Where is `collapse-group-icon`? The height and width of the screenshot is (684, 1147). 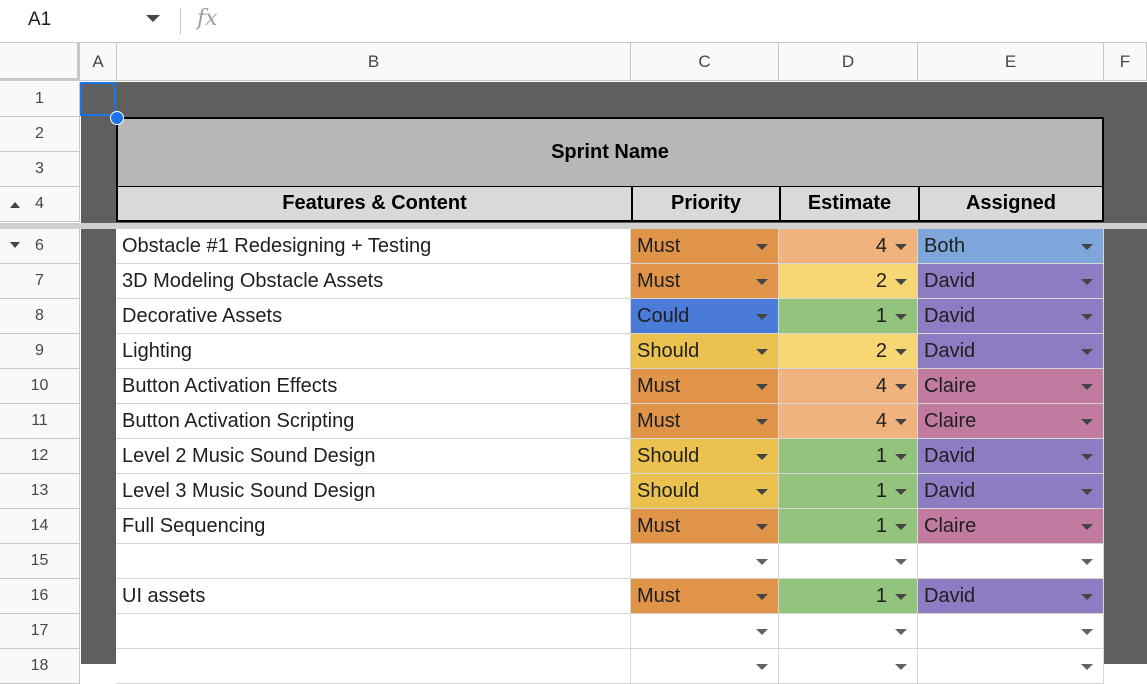 collapse-group-icon is located at coordinates (15, 205).